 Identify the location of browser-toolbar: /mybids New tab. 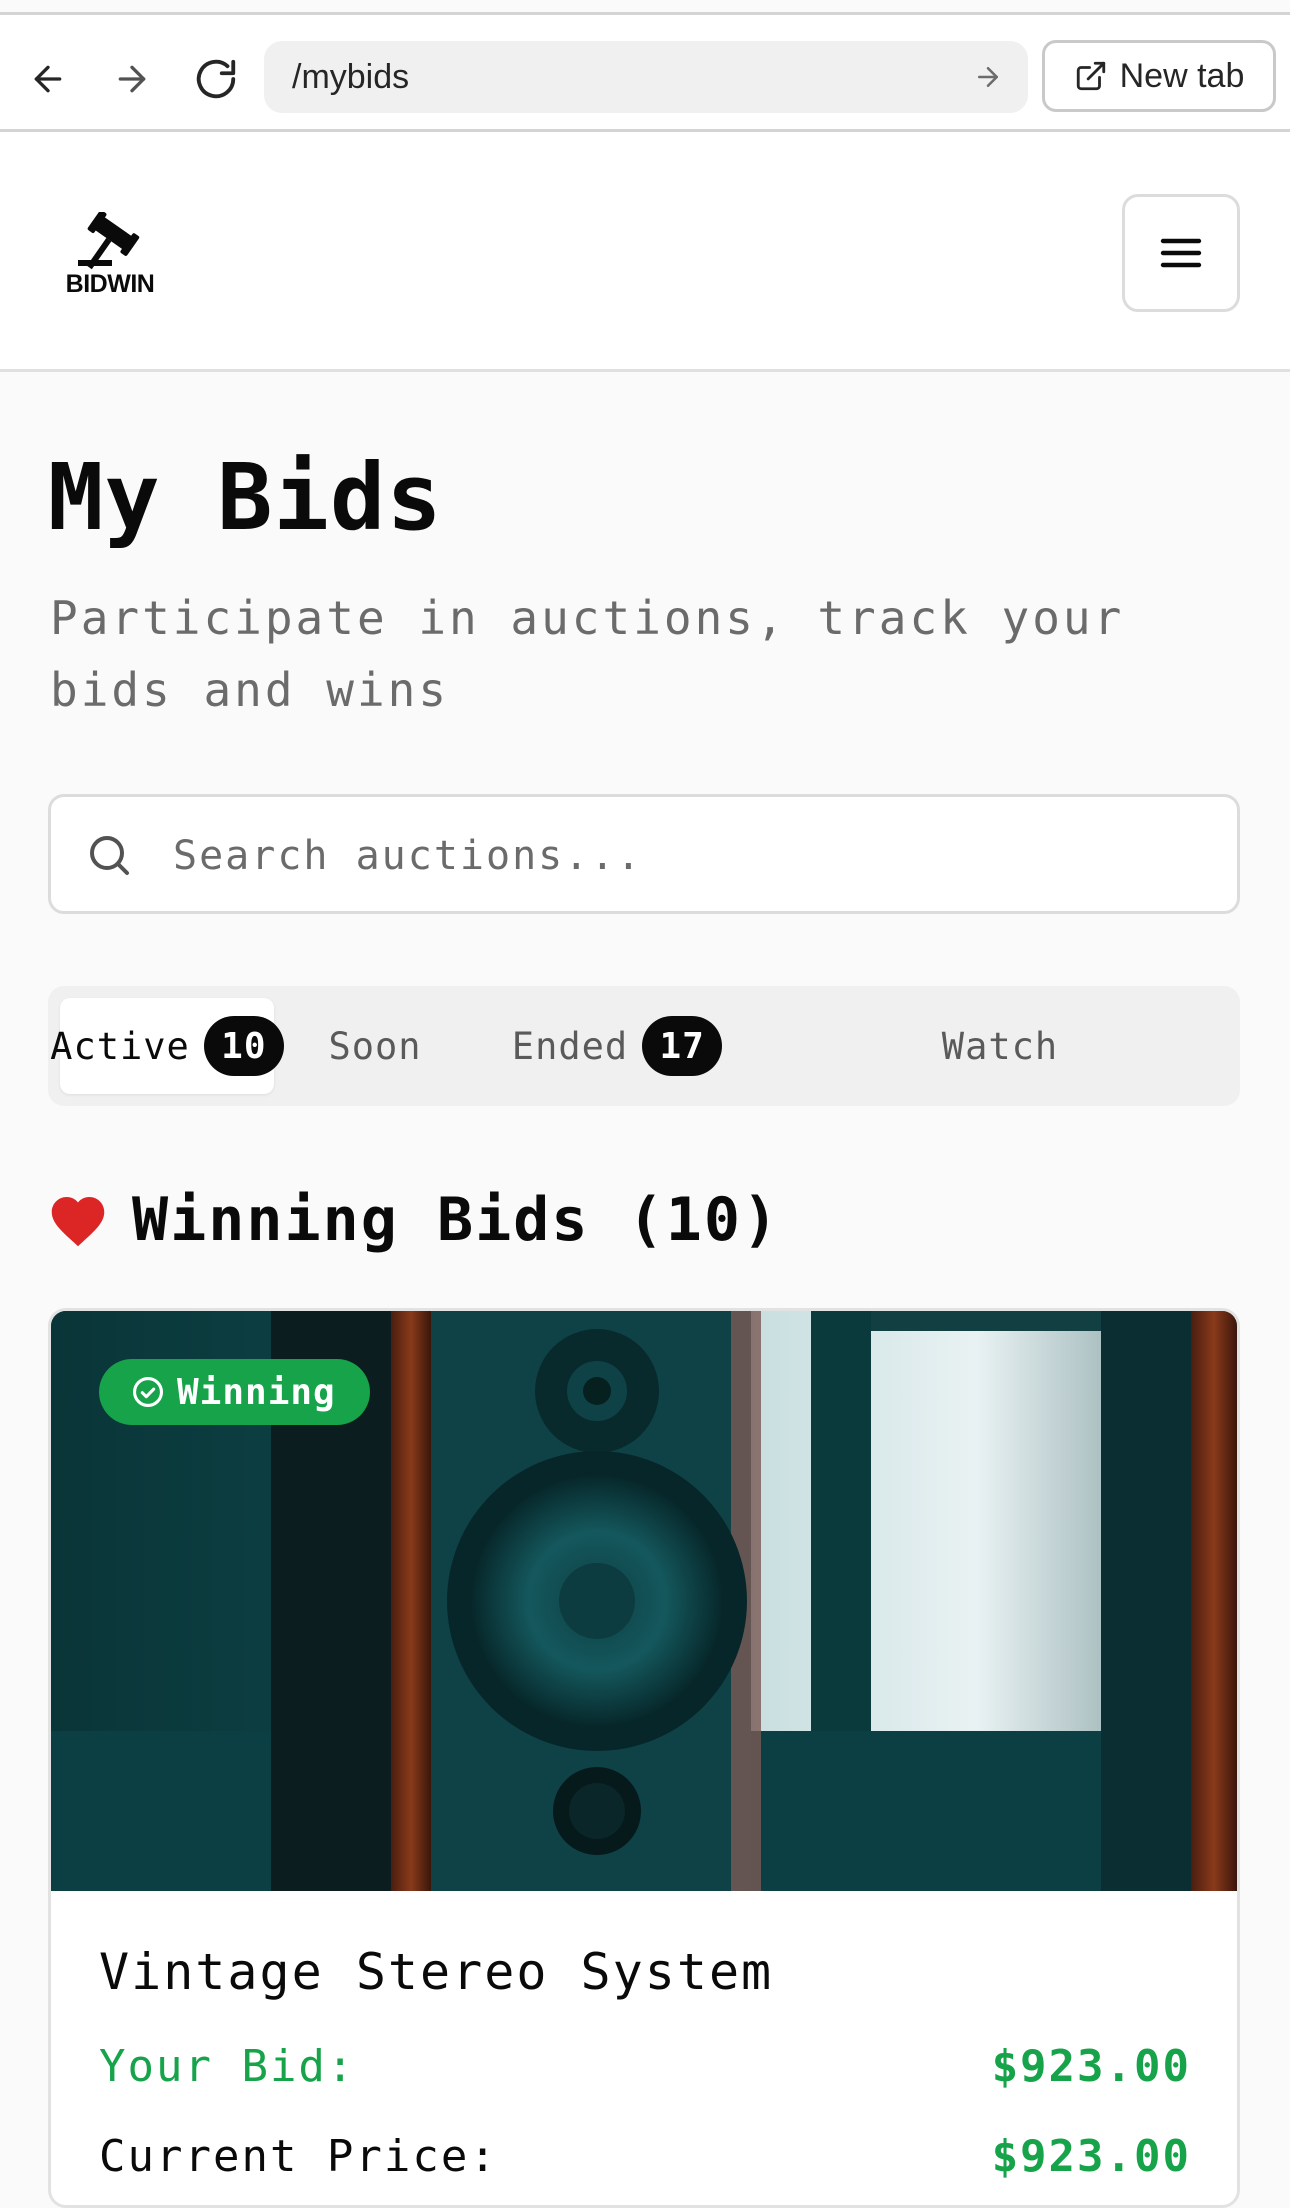
(645, 72).